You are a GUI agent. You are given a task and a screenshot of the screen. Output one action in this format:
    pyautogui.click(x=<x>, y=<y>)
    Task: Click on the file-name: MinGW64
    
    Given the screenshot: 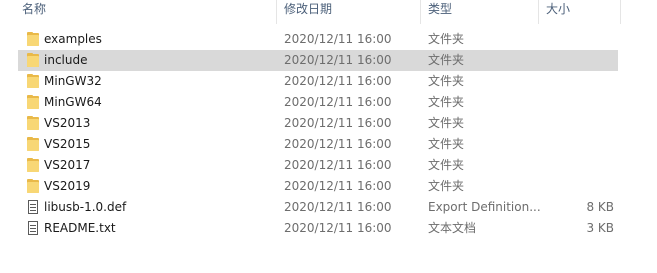 What is the action you would take?
    pyautogui.click(x=73, y=102)
    